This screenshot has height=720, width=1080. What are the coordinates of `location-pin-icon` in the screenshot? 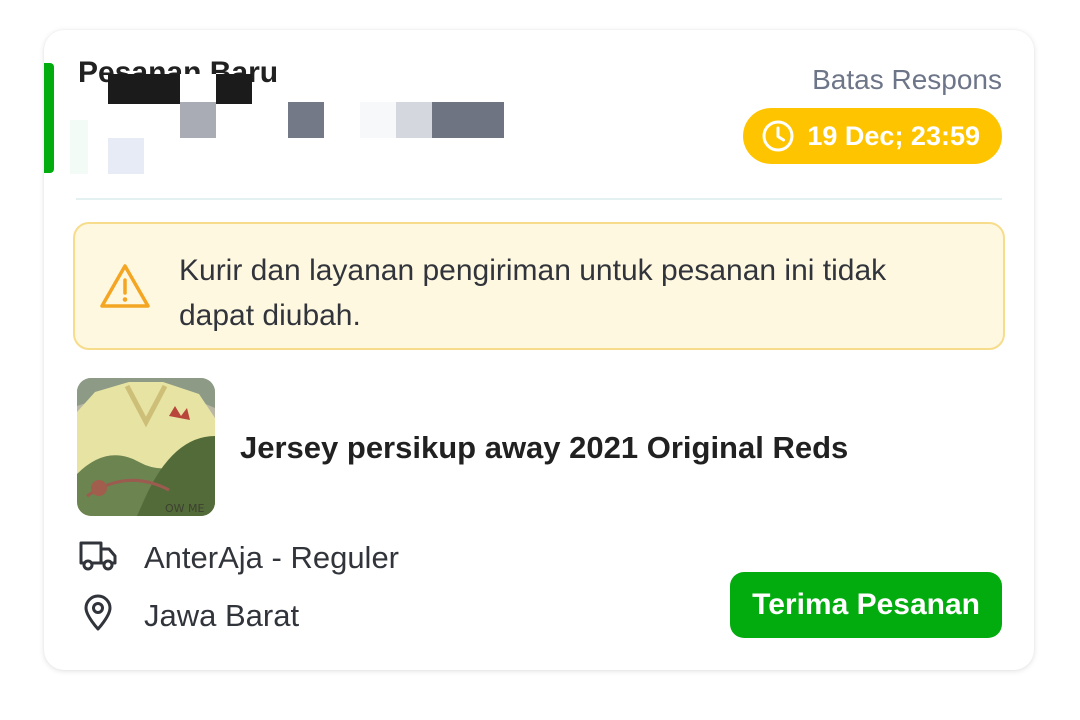 It's located at (98, 615).